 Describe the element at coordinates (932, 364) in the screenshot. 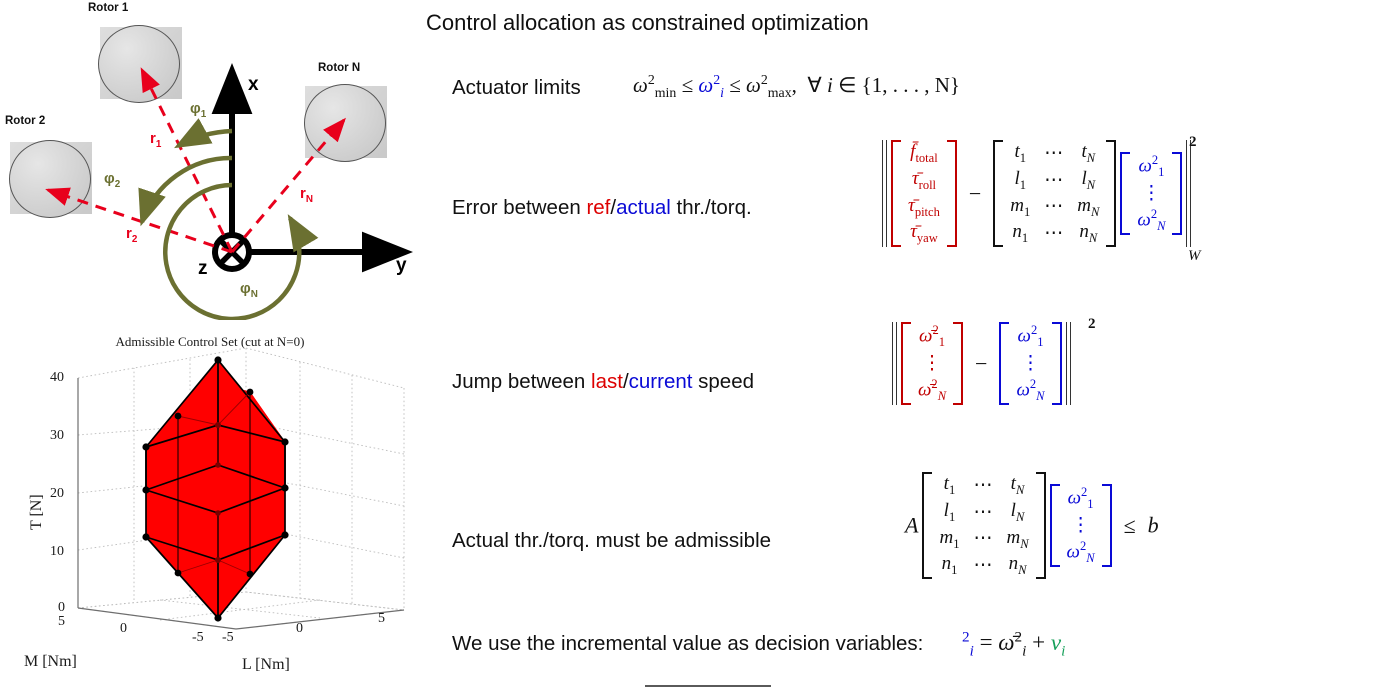

I see `omega-bar-squared-vector: ω̄21 ⋮ ω̄2N` at that location.